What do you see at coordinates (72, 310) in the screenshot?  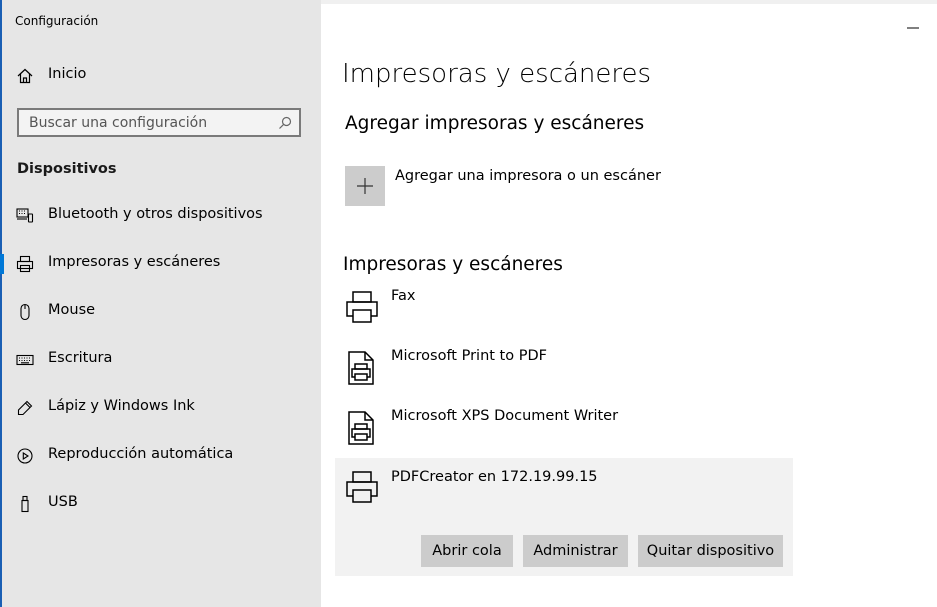 I see `sidebar-item-label: Mouse` at bounding box center [72, 310].